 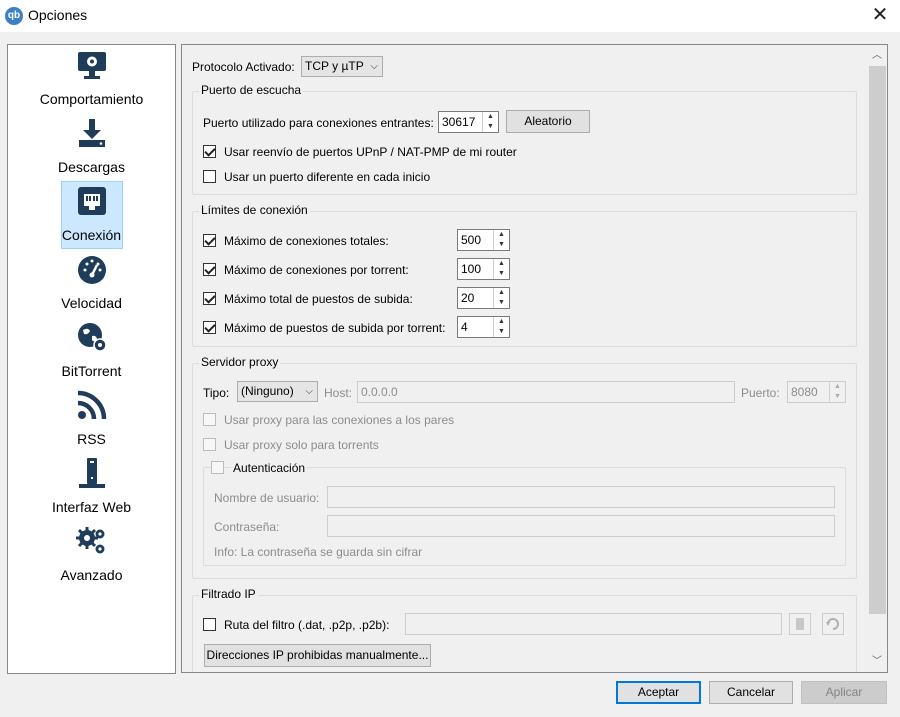 I want to click on sidebar-item-conexion: Conexión, so click(x=91, y=215).